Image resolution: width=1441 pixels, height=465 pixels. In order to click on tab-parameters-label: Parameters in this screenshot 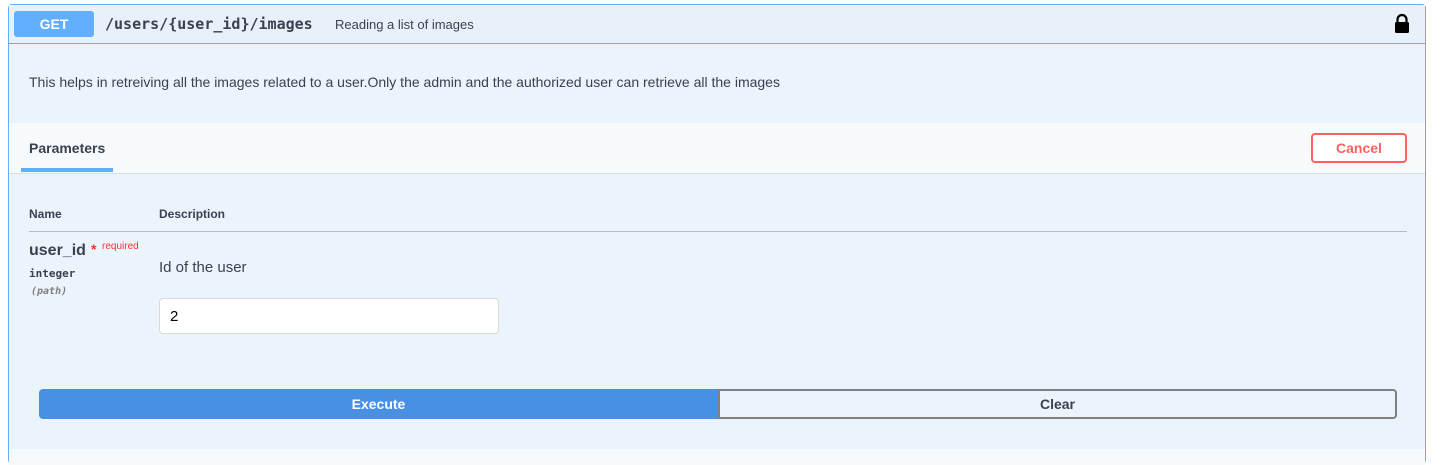, I will do `click(67, 148)`.